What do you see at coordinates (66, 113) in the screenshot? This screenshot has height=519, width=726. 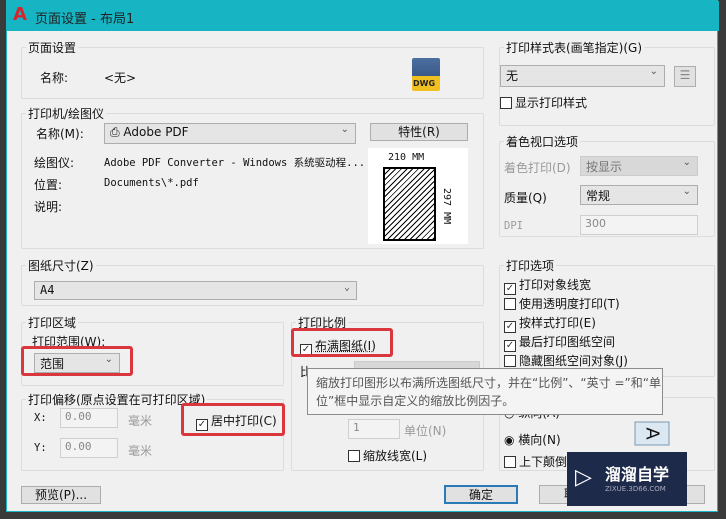 I see `group-label: 打印机/绘图仪` at bounding box center [66, 113].